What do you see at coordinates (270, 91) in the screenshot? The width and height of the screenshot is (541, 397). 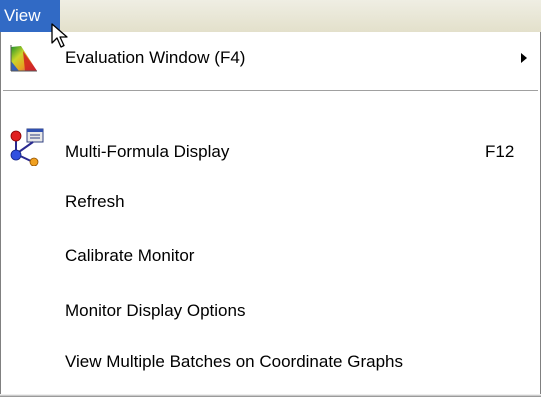 I see `menu-separator` at bounding box center [270, 91].